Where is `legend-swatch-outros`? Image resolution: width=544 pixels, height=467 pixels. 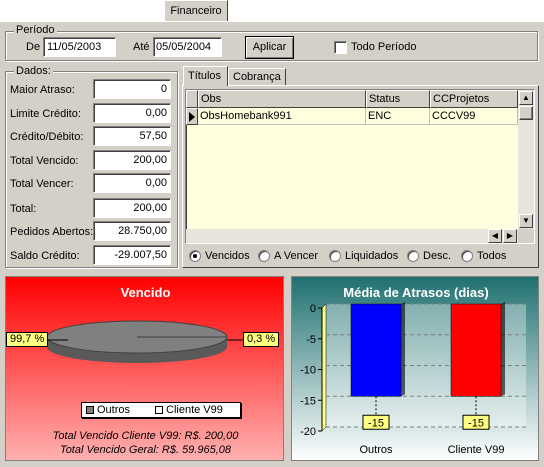 legend-swatch-outros is located at coordinates (90, 410).